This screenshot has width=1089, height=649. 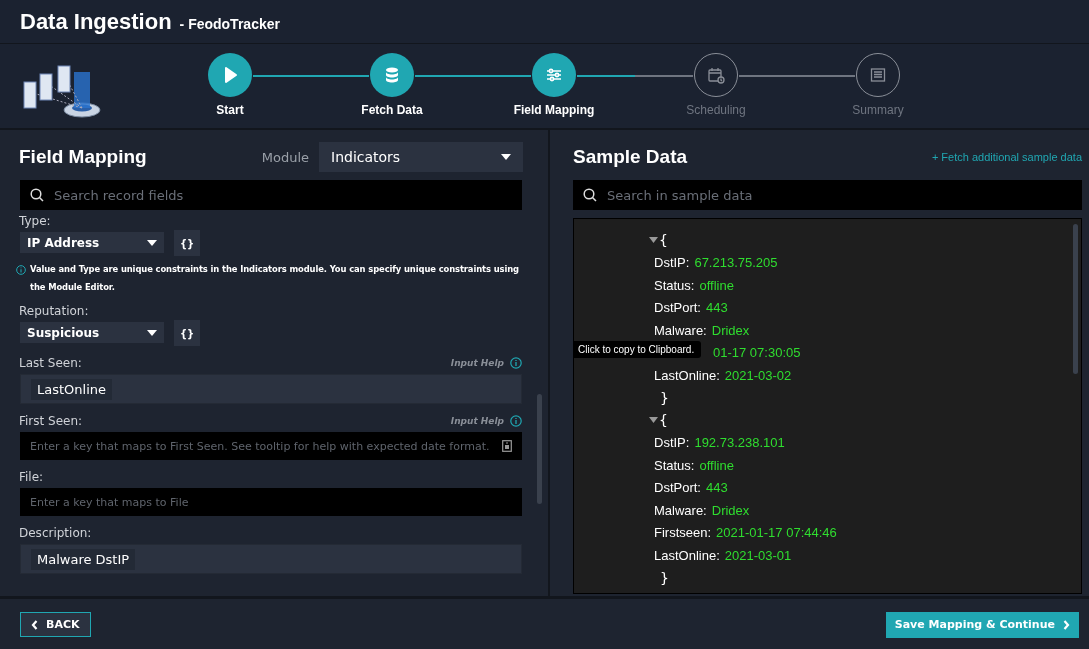 I want to click on module-label: Module, so click(x=285, y=157).